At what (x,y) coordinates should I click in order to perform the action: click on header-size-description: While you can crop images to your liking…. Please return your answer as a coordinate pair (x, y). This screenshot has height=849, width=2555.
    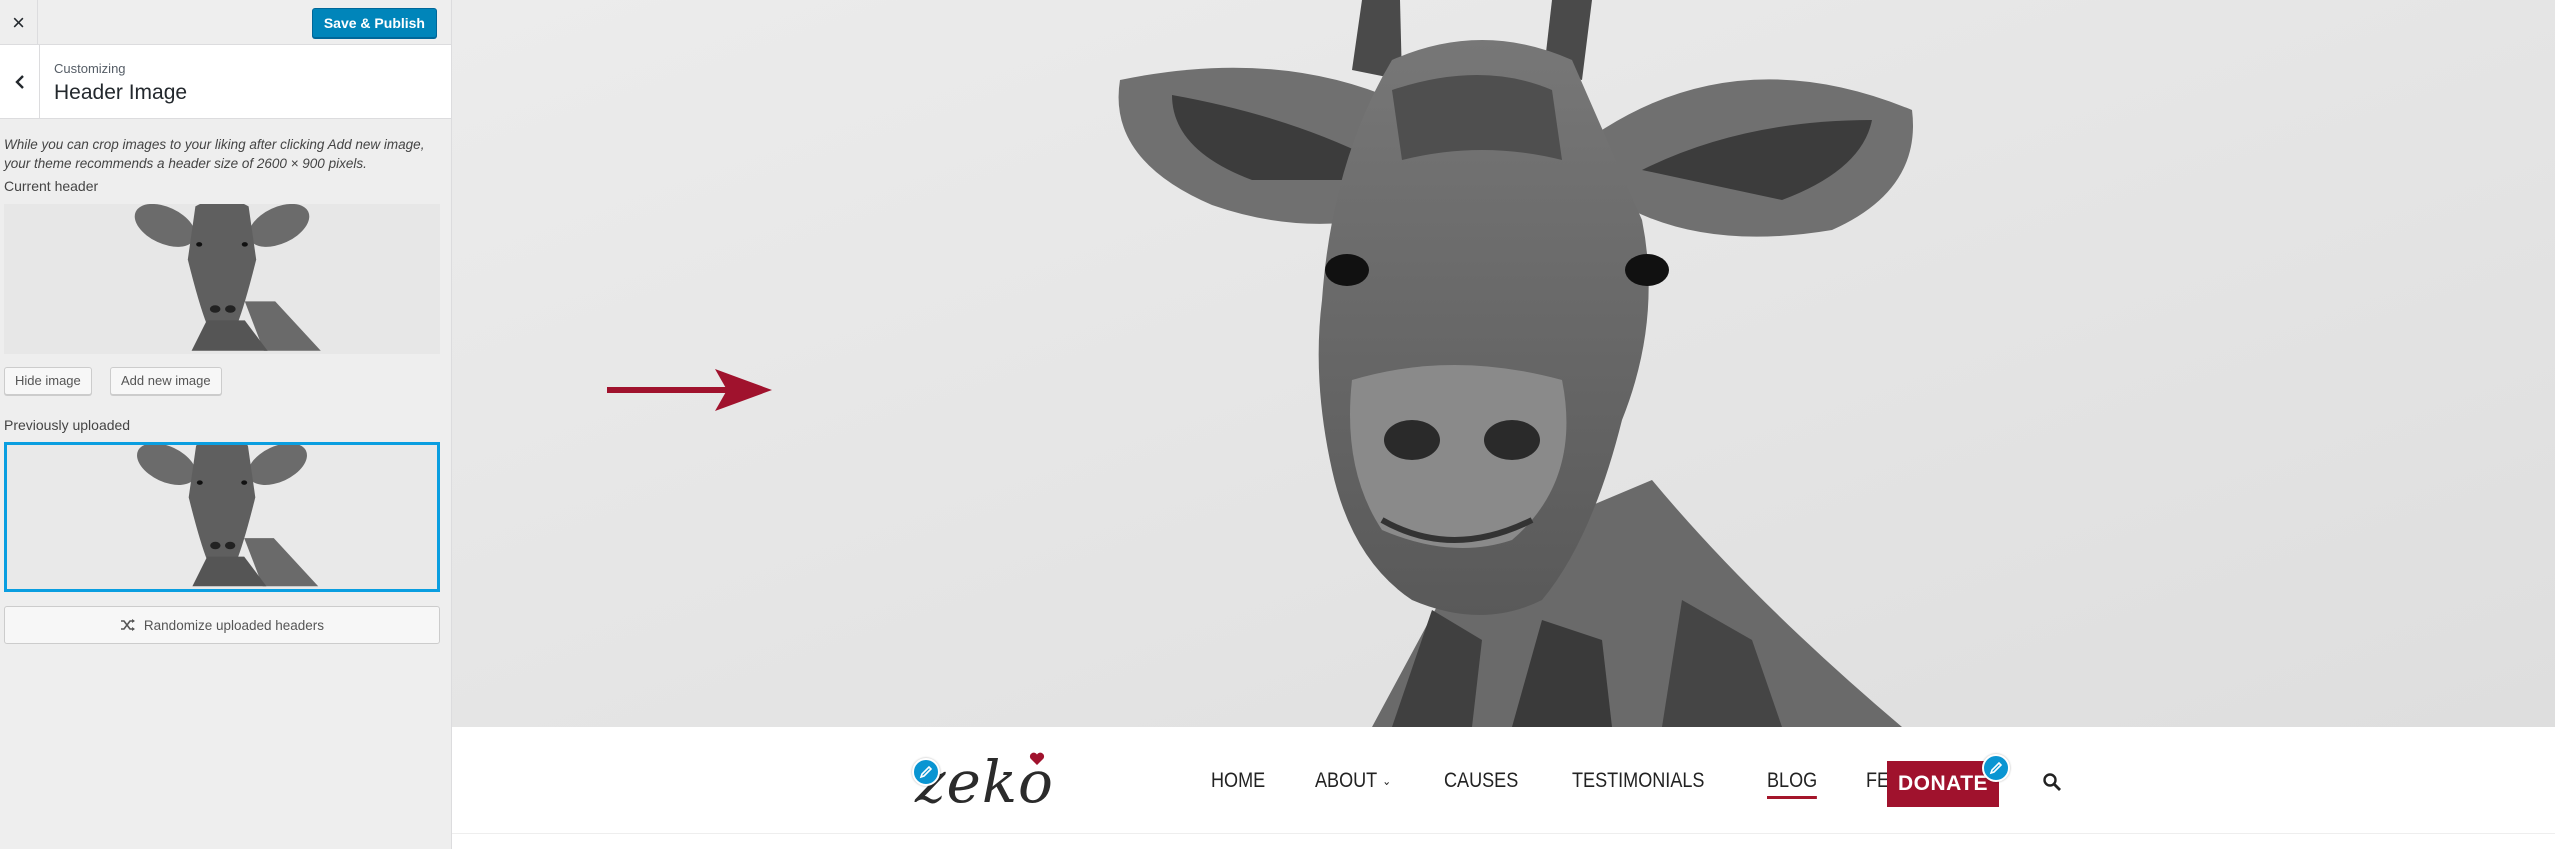
    Looking at the image, I should click on (214, 154).